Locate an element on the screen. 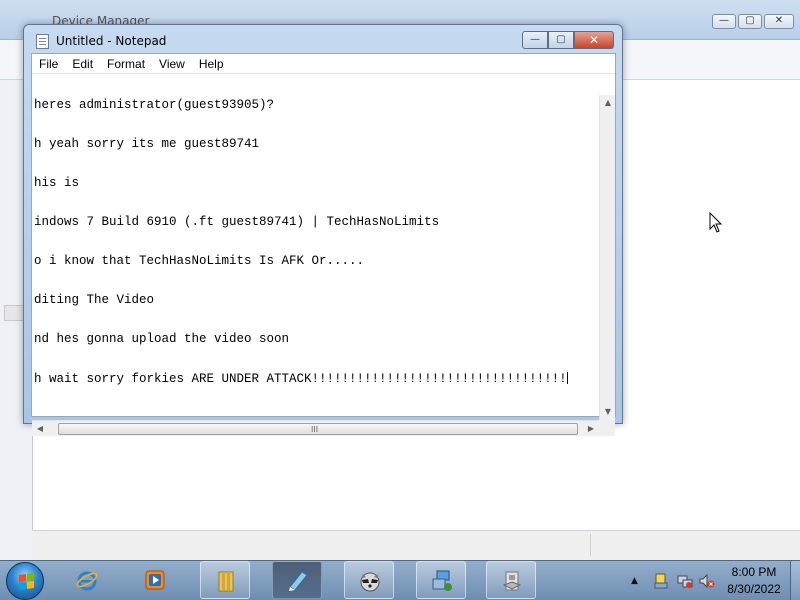 The height and width of the screenshot is (600, 800). scroll-thumb-grip: III is located at coordinates (315, 429).